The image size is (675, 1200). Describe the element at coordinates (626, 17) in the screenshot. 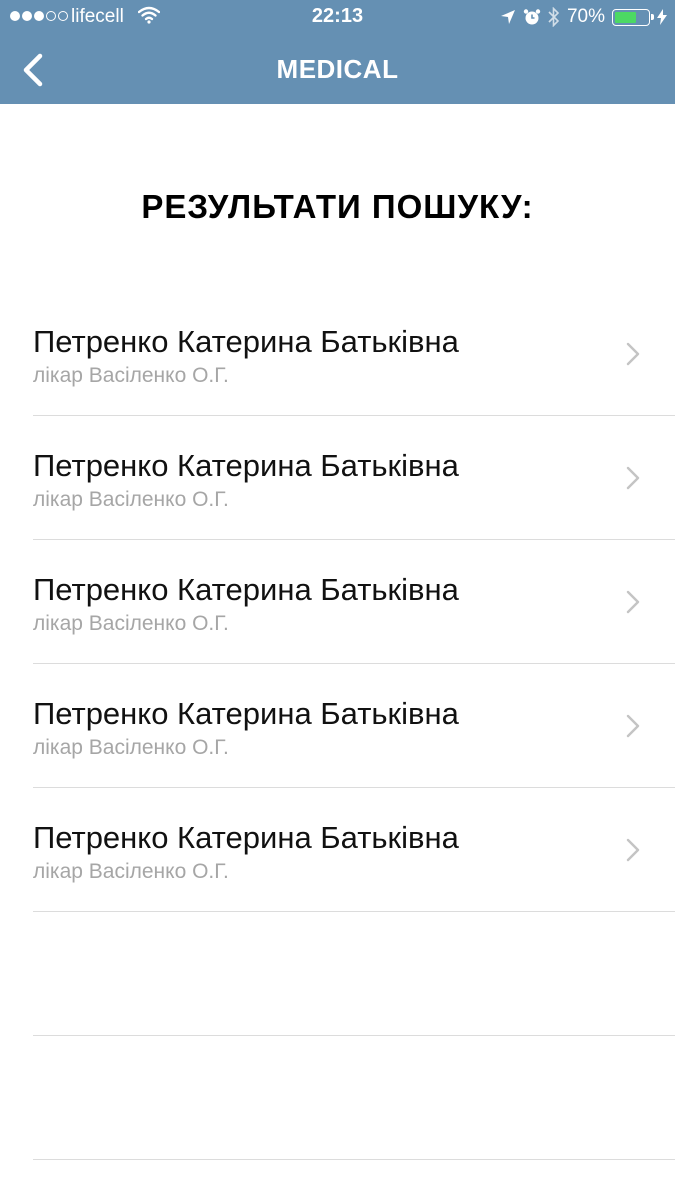

I see `battery-fill` at that location.